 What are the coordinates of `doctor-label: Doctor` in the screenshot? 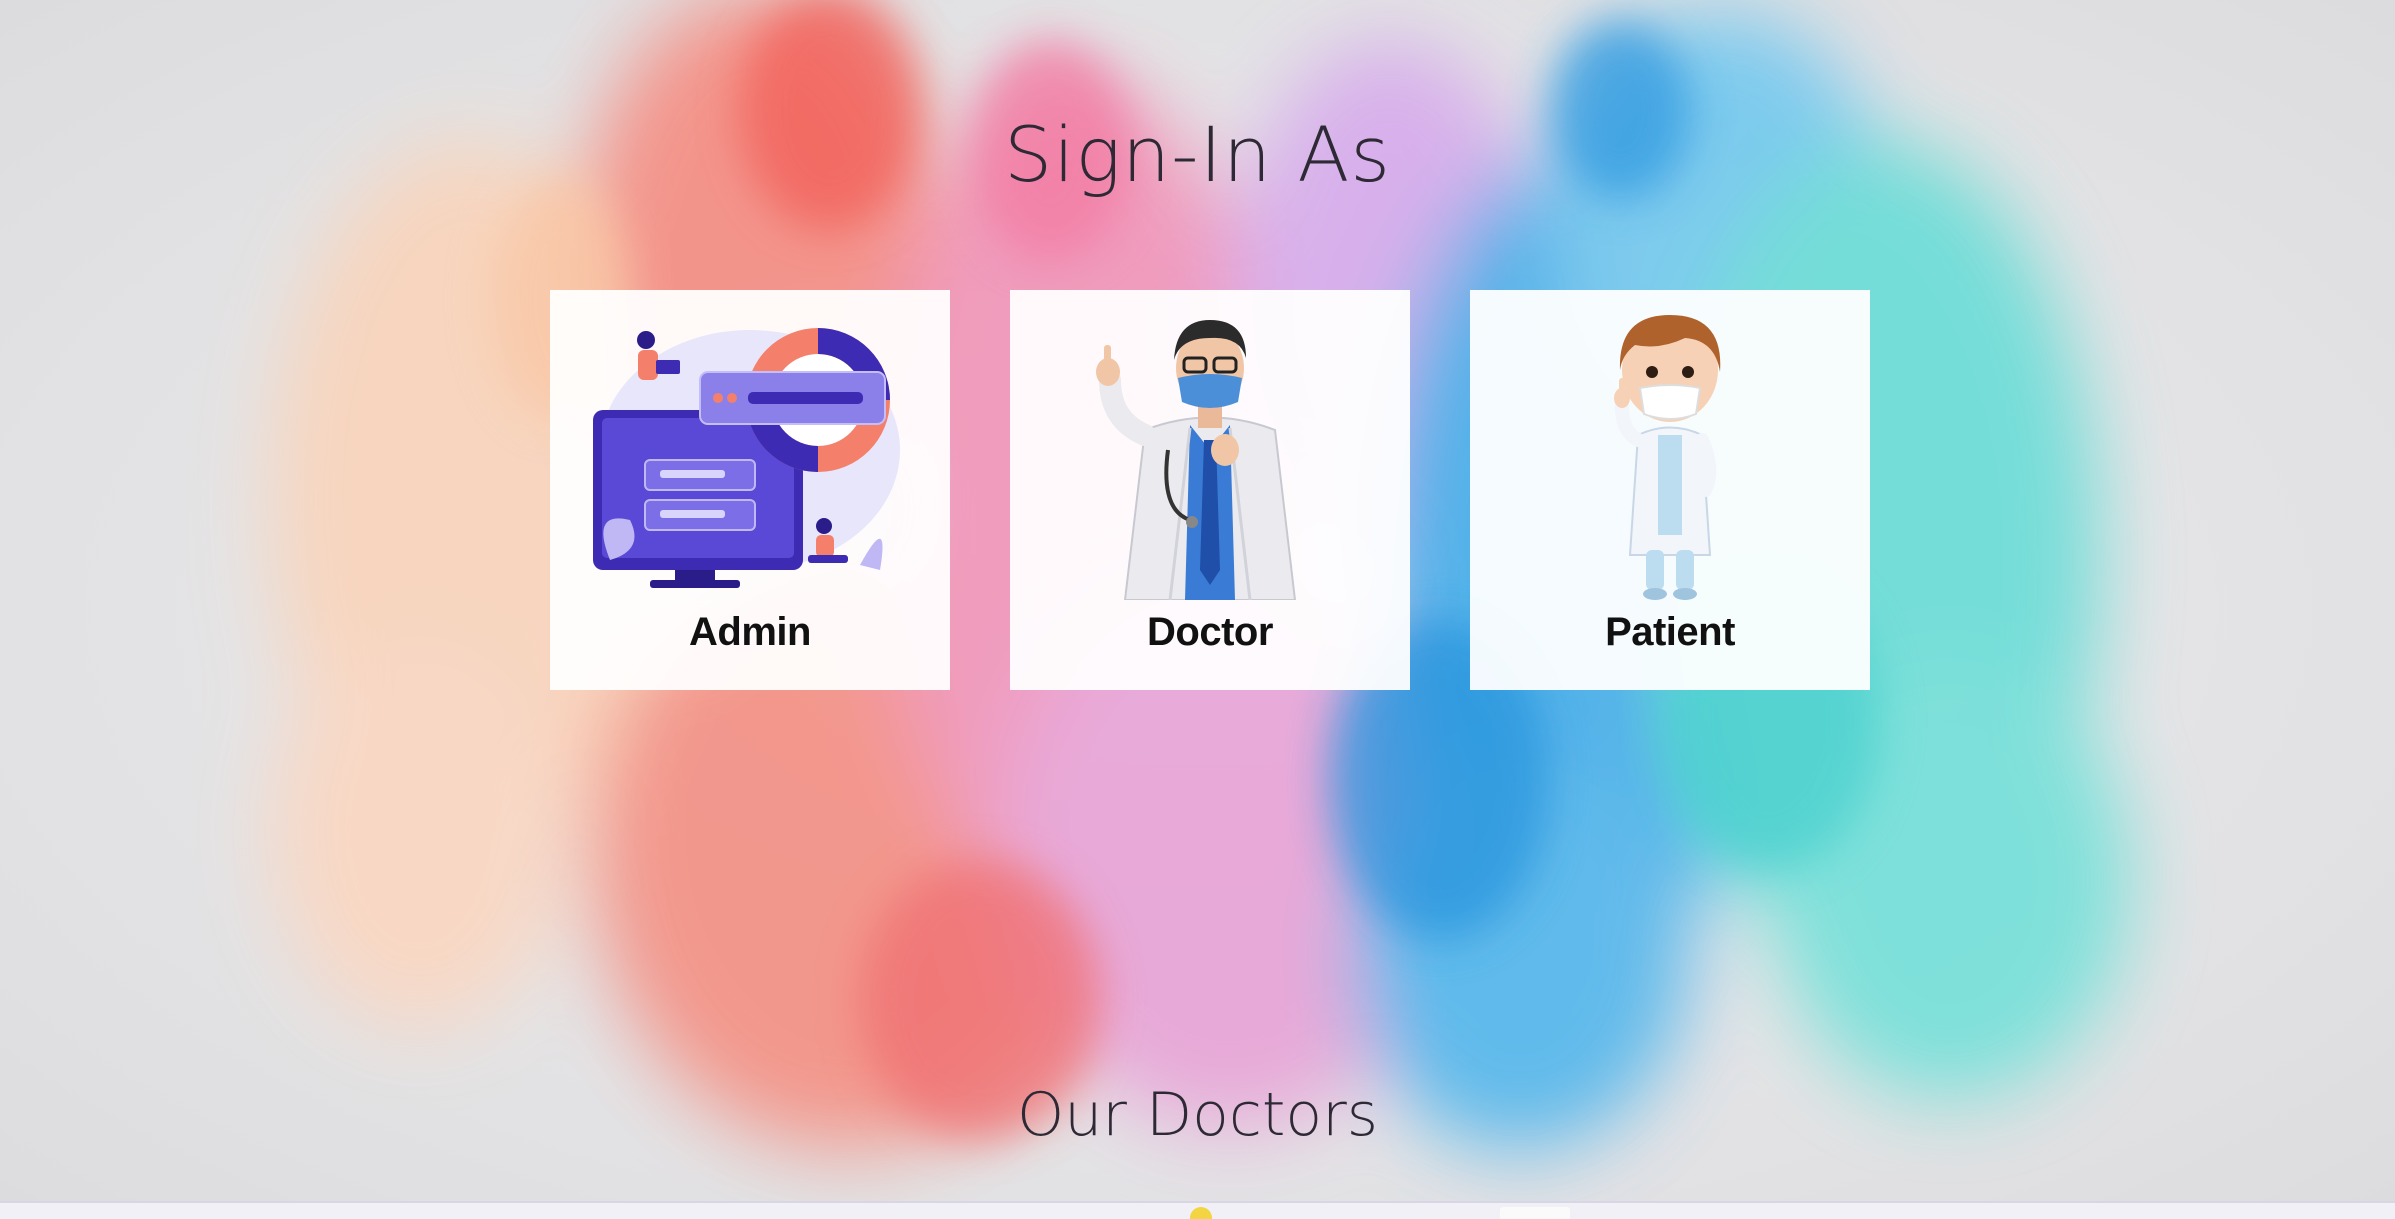 It's located at (1210, 632).